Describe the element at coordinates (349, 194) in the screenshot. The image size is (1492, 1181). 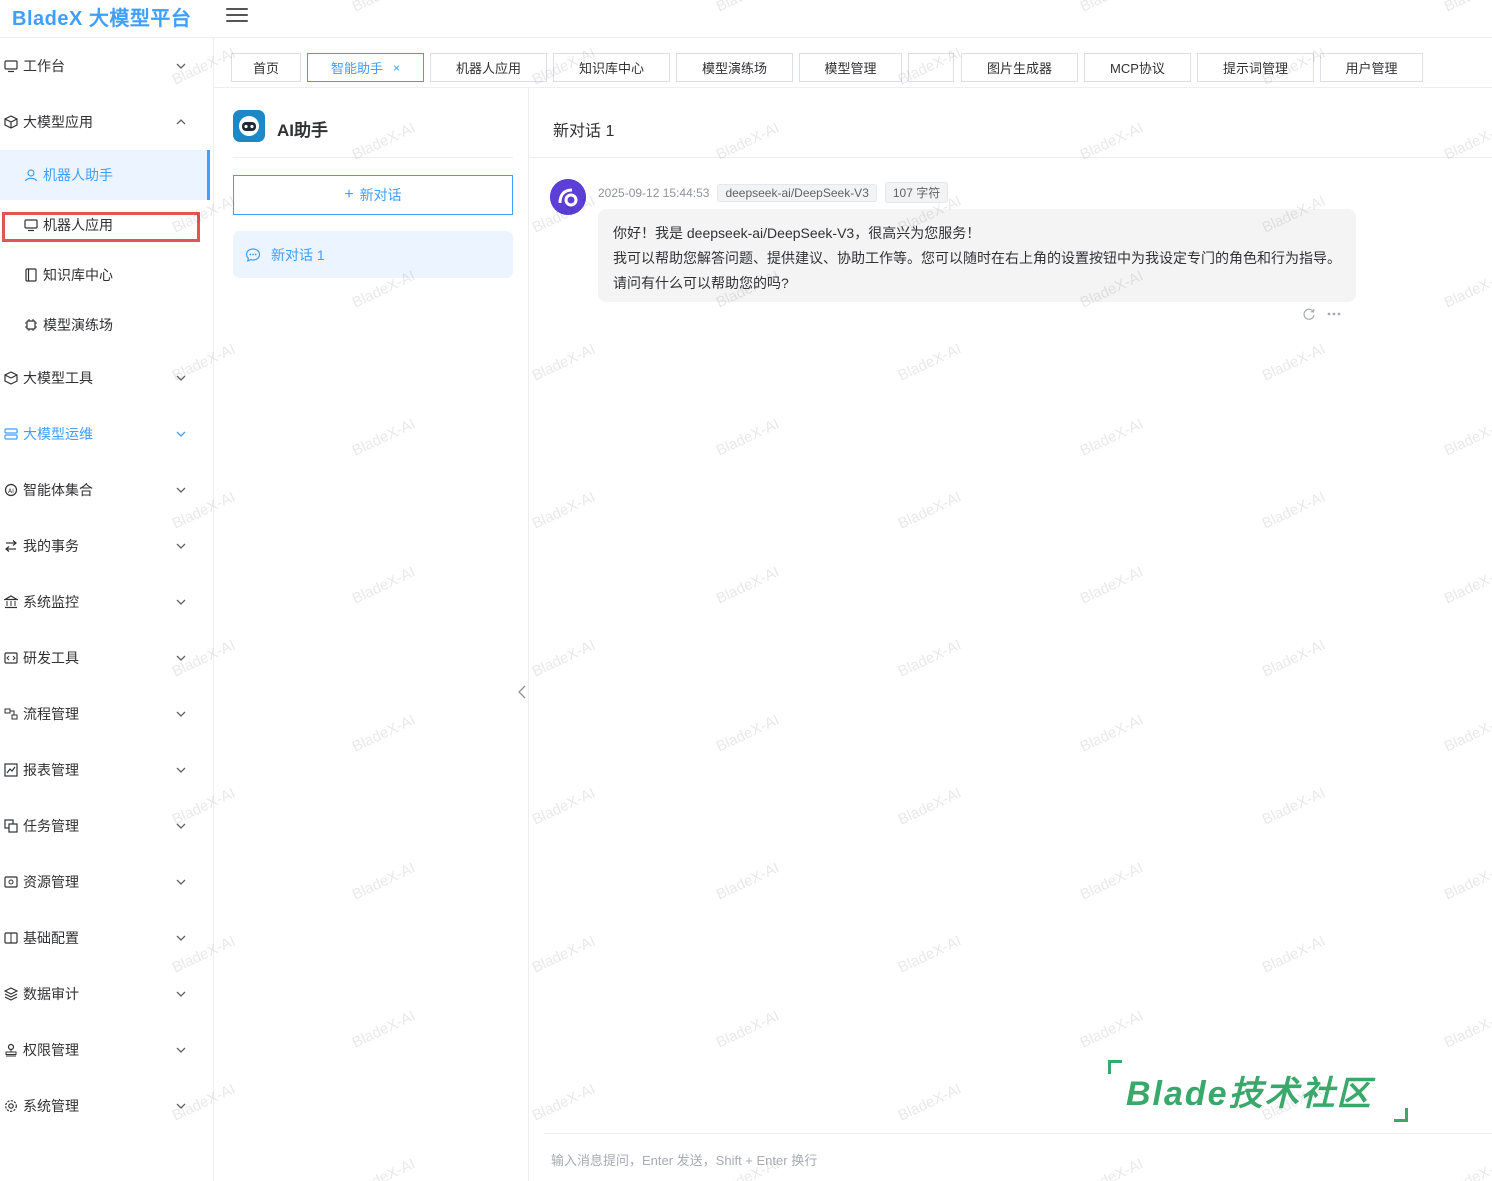
I see `plus-icon: +` at that location.